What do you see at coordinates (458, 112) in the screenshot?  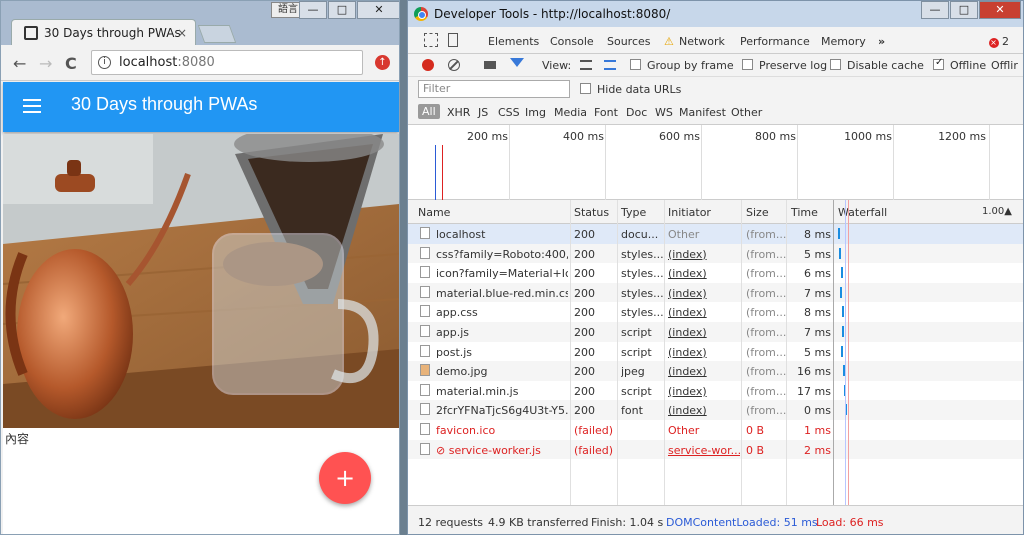 I see `type-xhr: XHR` at bounding box center [458, 112].